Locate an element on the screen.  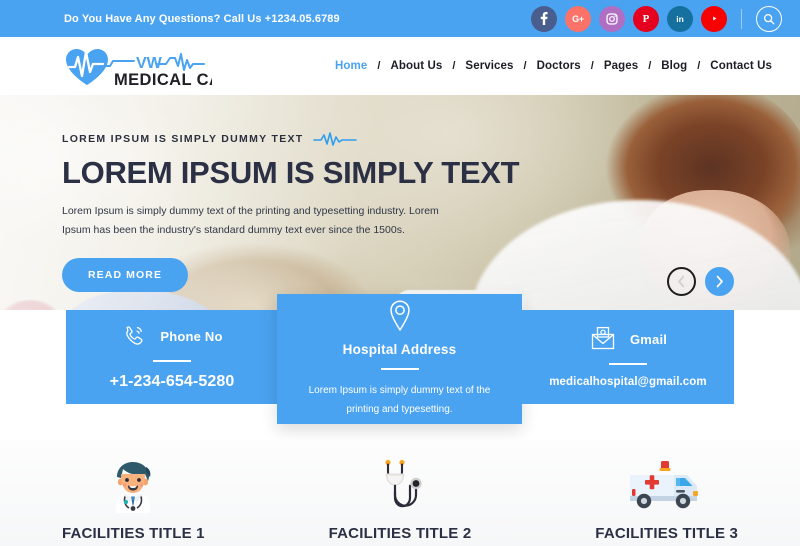
chevron-left-icon is located at coordinates (681, 281).